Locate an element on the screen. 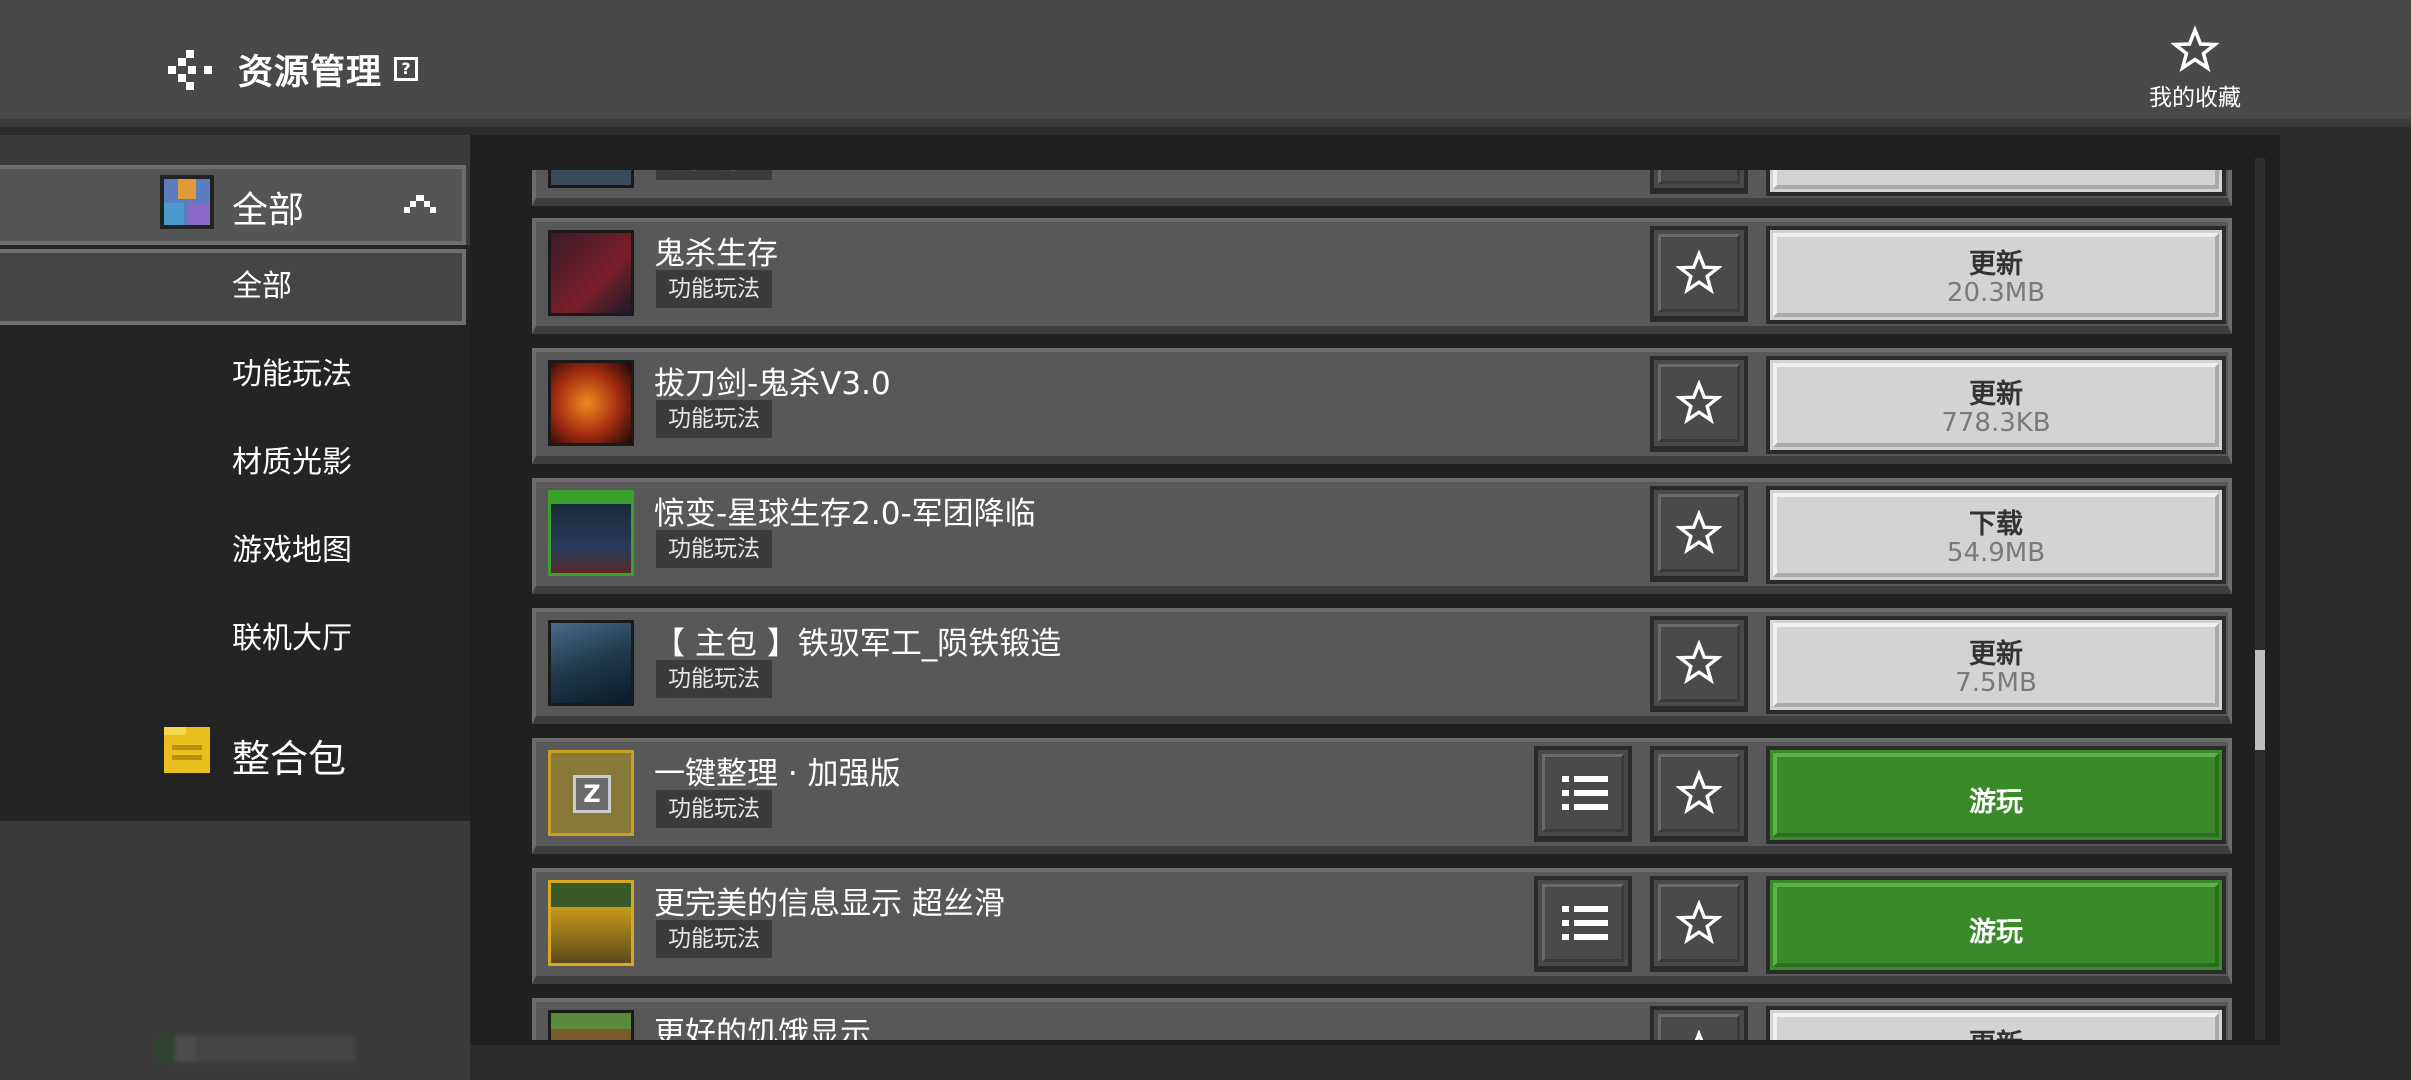 The image size is (2411, 1080). sidebar-item-all: 全部 is located at coordinates (233, 287).